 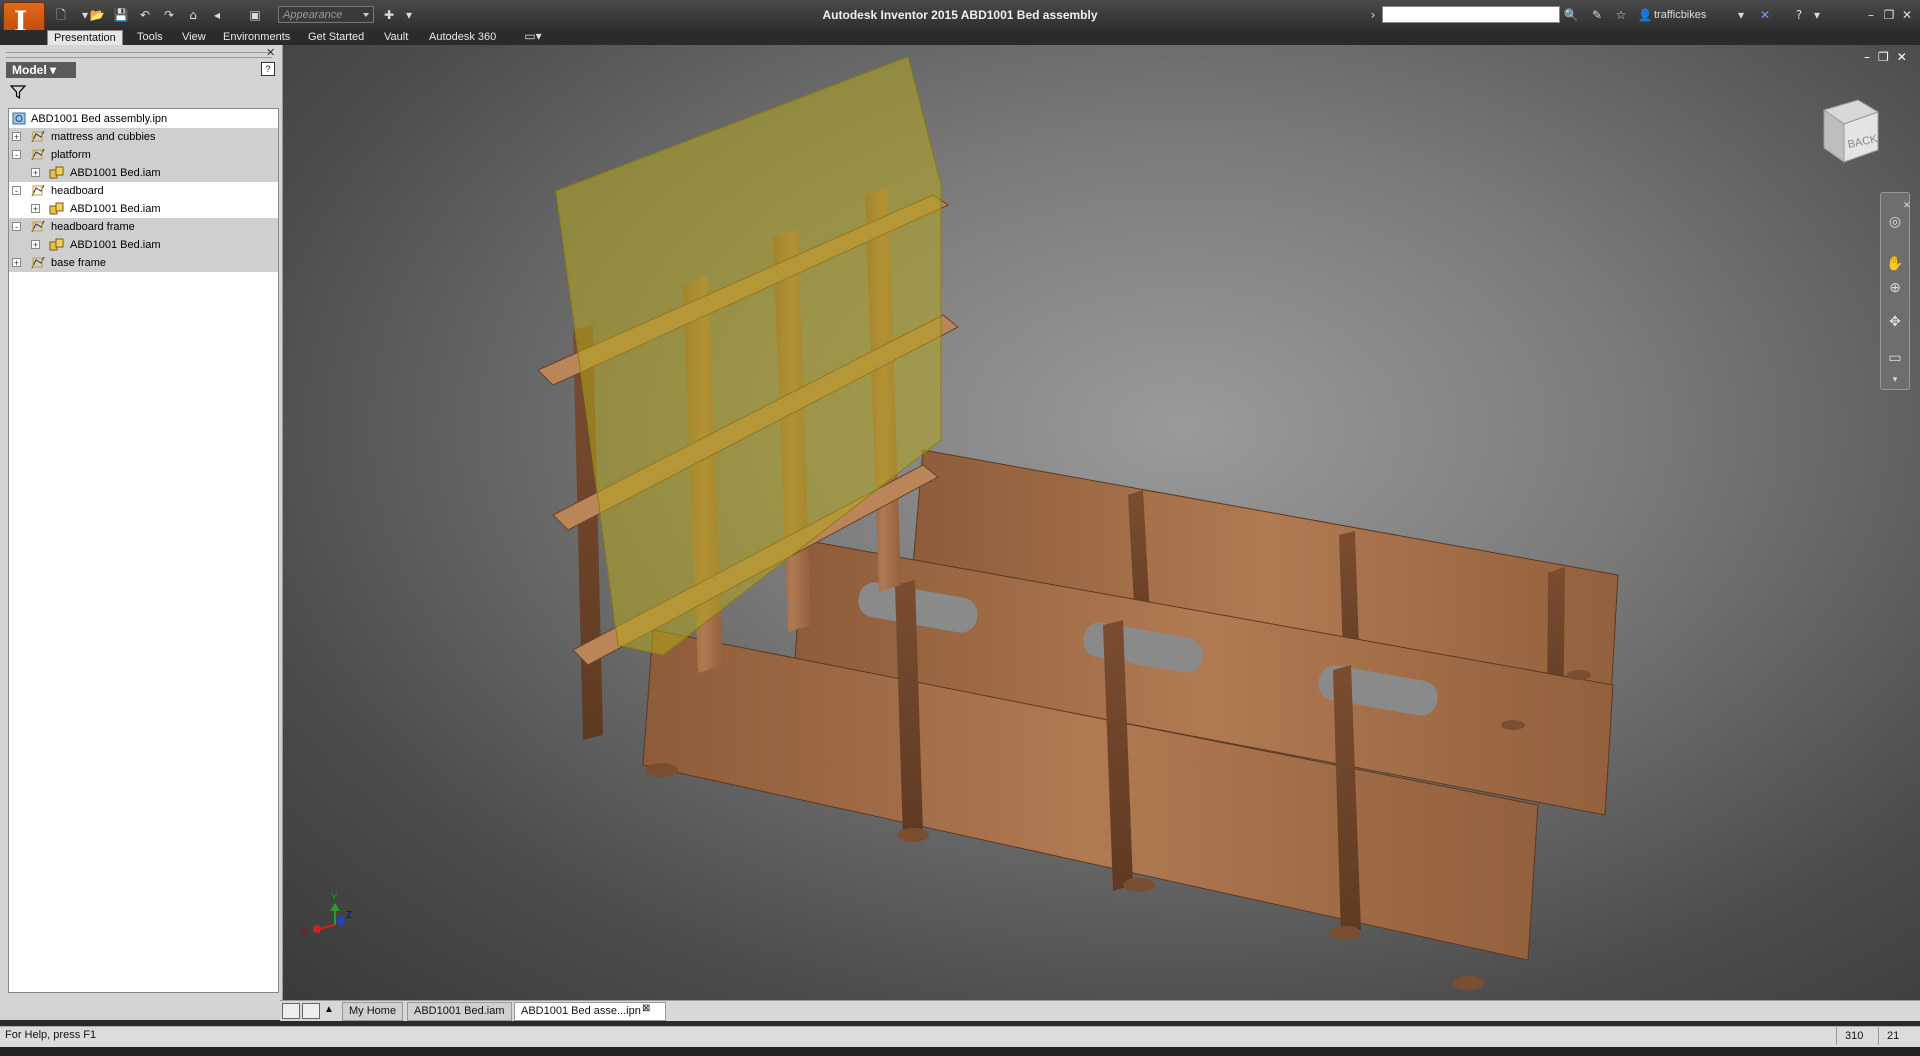 What do you see at coordinates (459, 1011) in the screenshot?
I see `doc-tab-bed-iam: ABD1001 Bed.iam` at bounding box center [459, 1011].